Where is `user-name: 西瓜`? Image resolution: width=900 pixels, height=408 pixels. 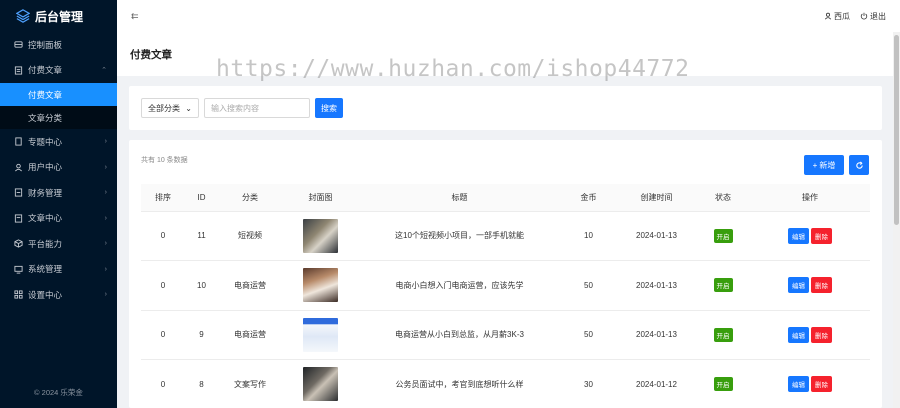
user-name: 西瓜 is located at coordinates (842, 16).